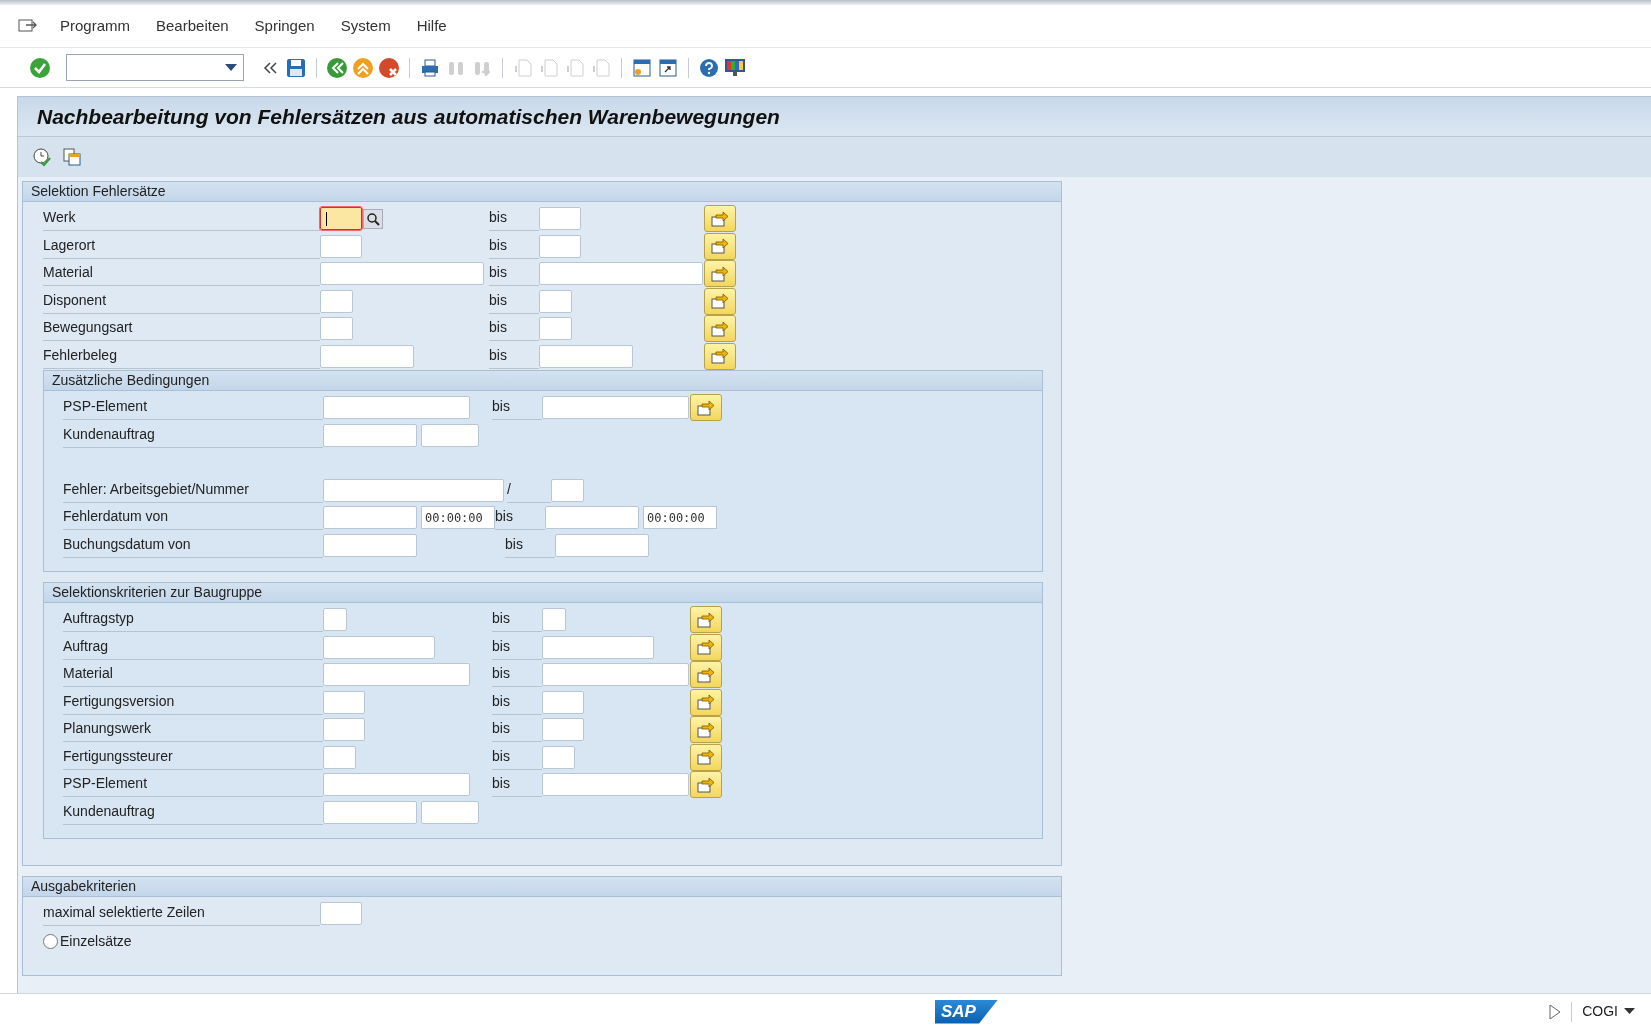 This screenshot has height=1029, width=1651. Describe the element at coordinates (127, 544) in the screenshot. I see `field-label: Buchungsdatum von` at that location.